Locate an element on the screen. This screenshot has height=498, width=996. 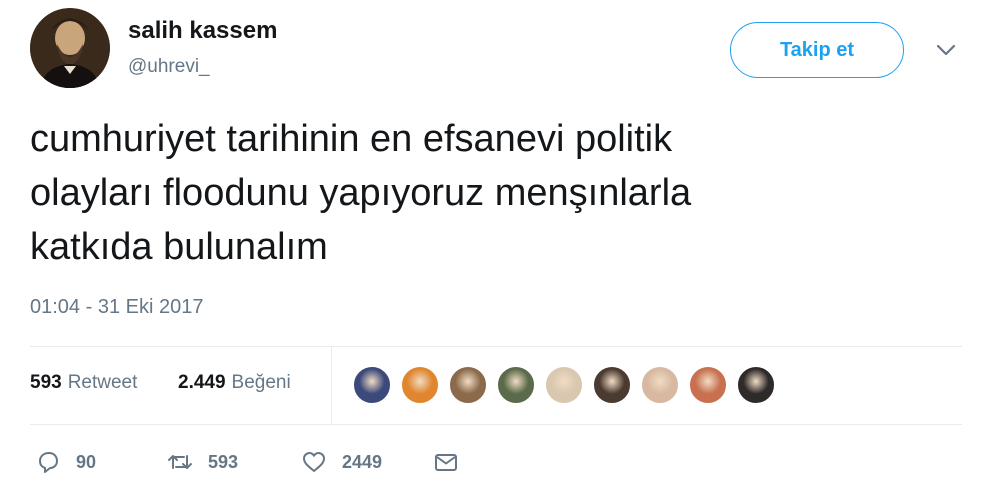
reply-icon is located at coordinates (48, 462).